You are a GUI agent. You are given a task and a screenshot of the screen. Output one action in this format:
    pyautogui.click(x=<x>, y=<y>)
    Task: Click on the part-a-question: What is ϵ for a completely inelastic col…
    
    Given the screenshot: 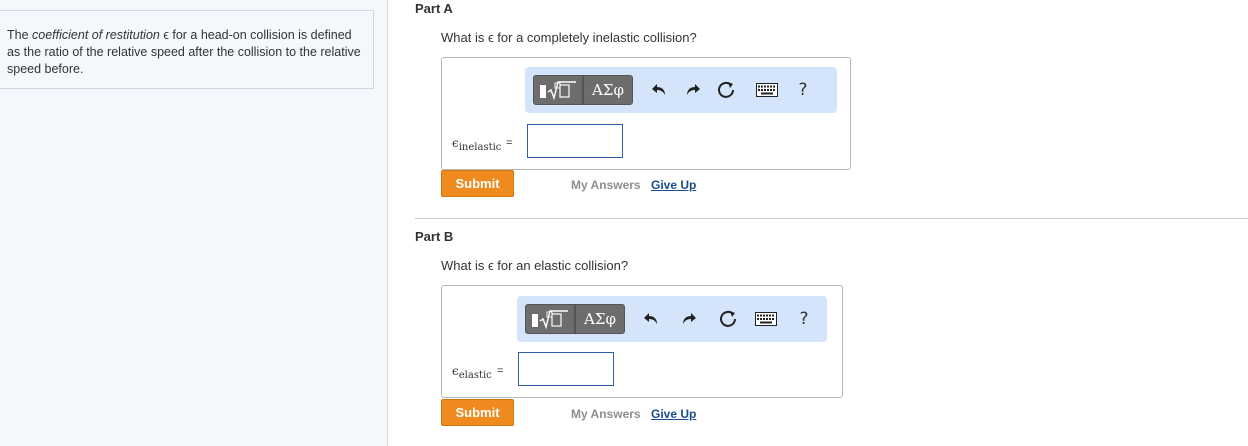 What is the action you would take?
    pyautogui.click(x=569, y=37)
    